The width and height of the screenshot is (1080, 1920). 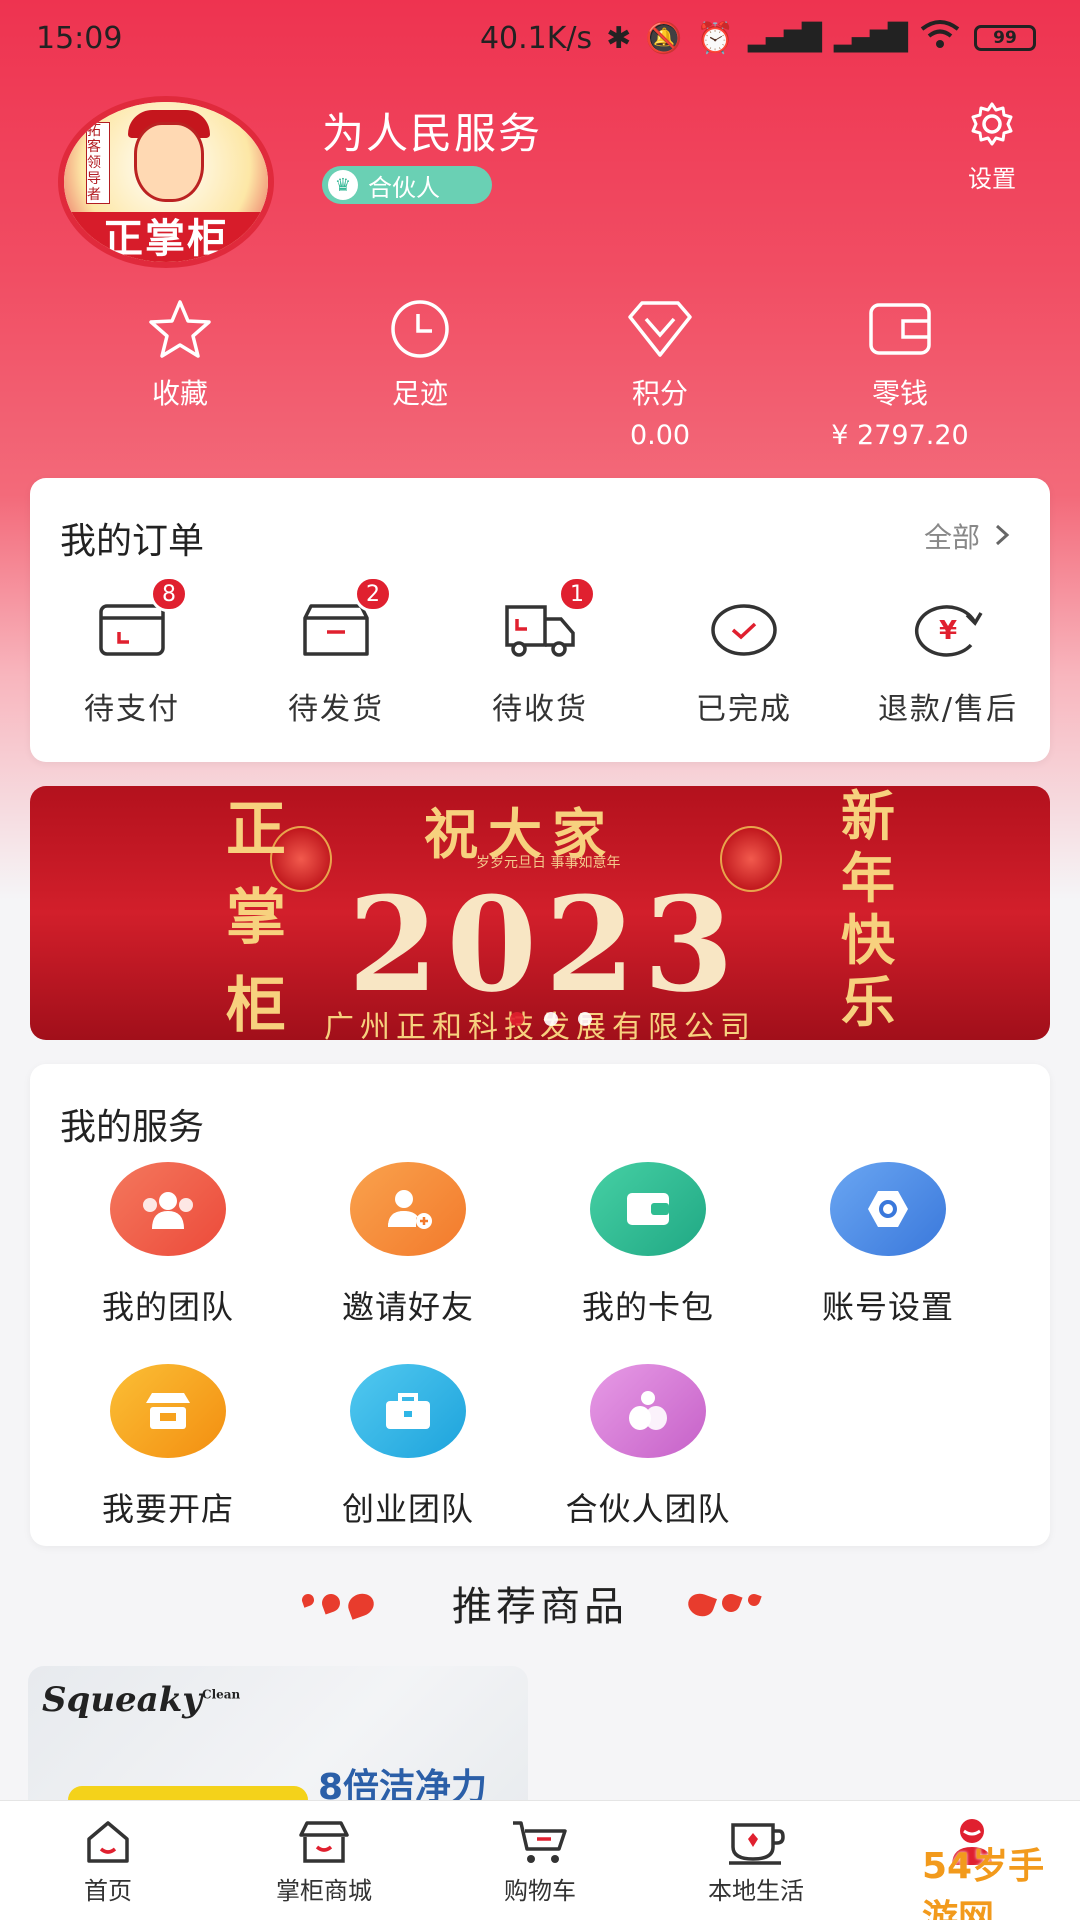 What do you see at coordinates (141, 1700) in the screenshot?
I see `product-brand: SqueakyClean` at bounding box center [141, 1700].